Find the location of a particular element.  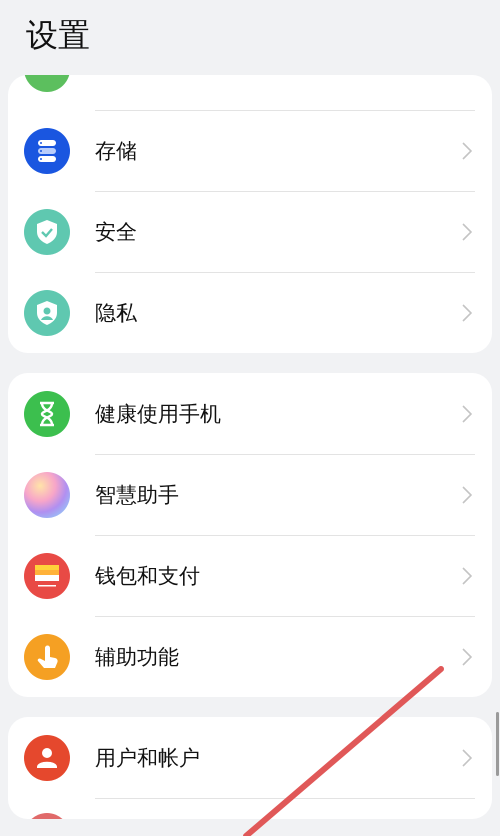

row-label: 隐私 is located at coordinates (116, 313).